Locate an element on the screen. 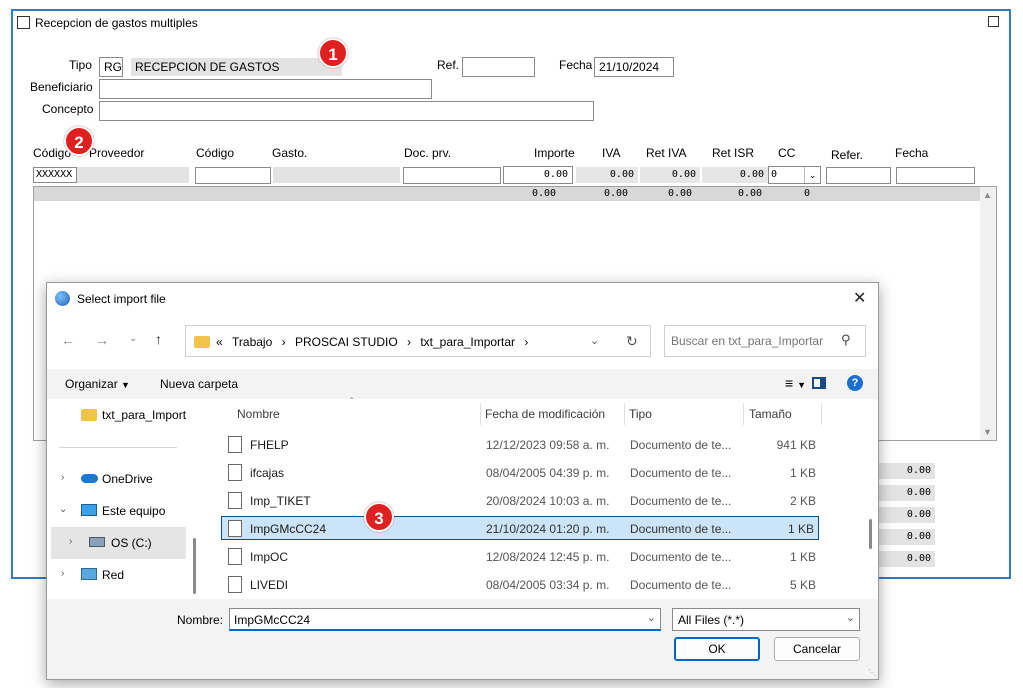 The width and height of the screenshot is (1023, 688). search-icon: ⚲ is located at coordinates (846, 339).